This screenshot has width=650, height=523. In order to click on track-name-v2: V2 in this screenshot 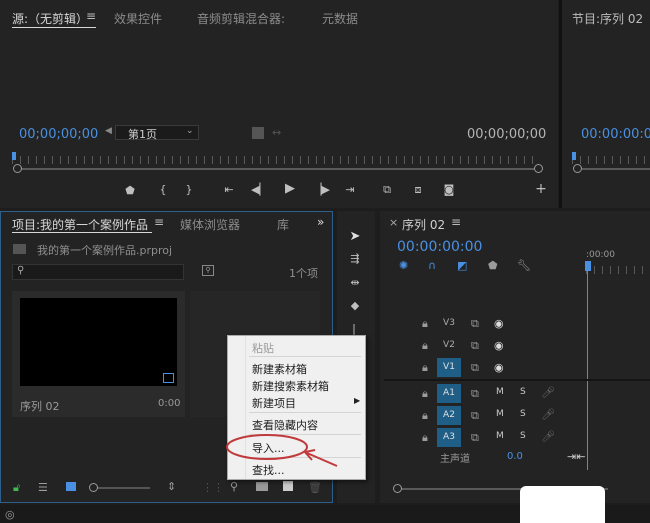, I will do `click(449, 345)`.